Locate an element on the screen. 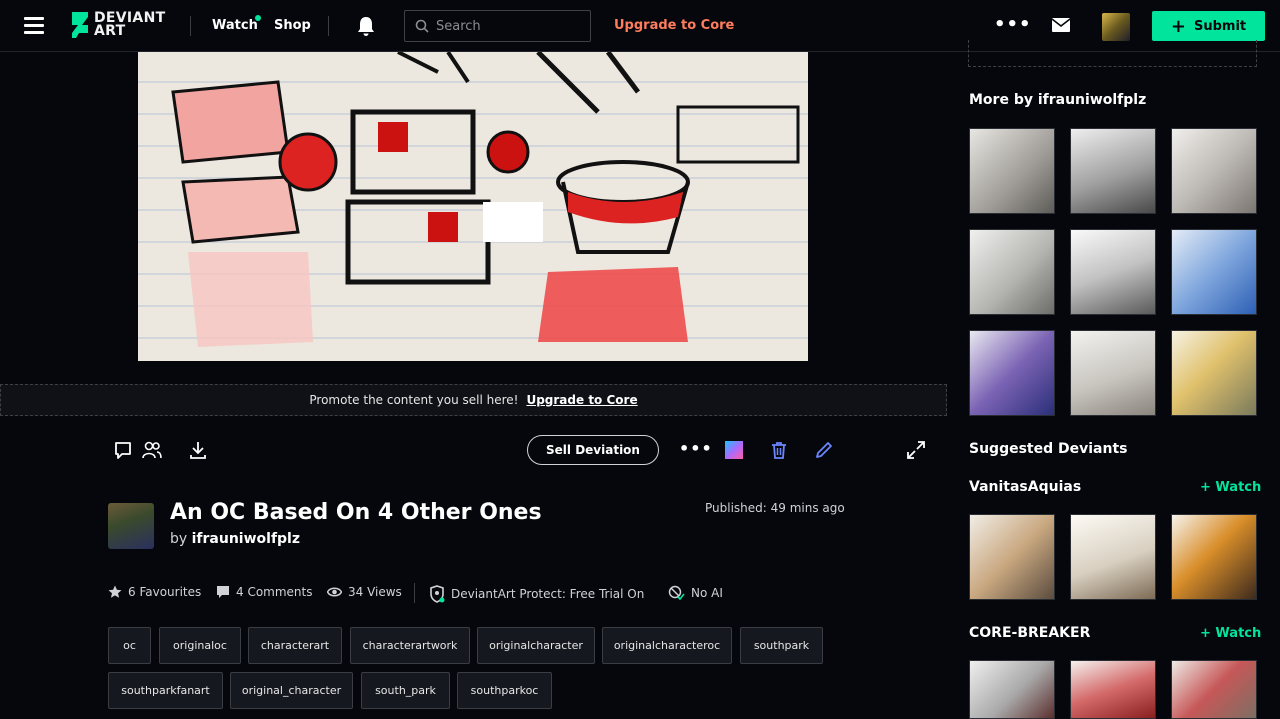 The image size is (1280, 719). tag: originaloc is located at coordinates (200, 645).